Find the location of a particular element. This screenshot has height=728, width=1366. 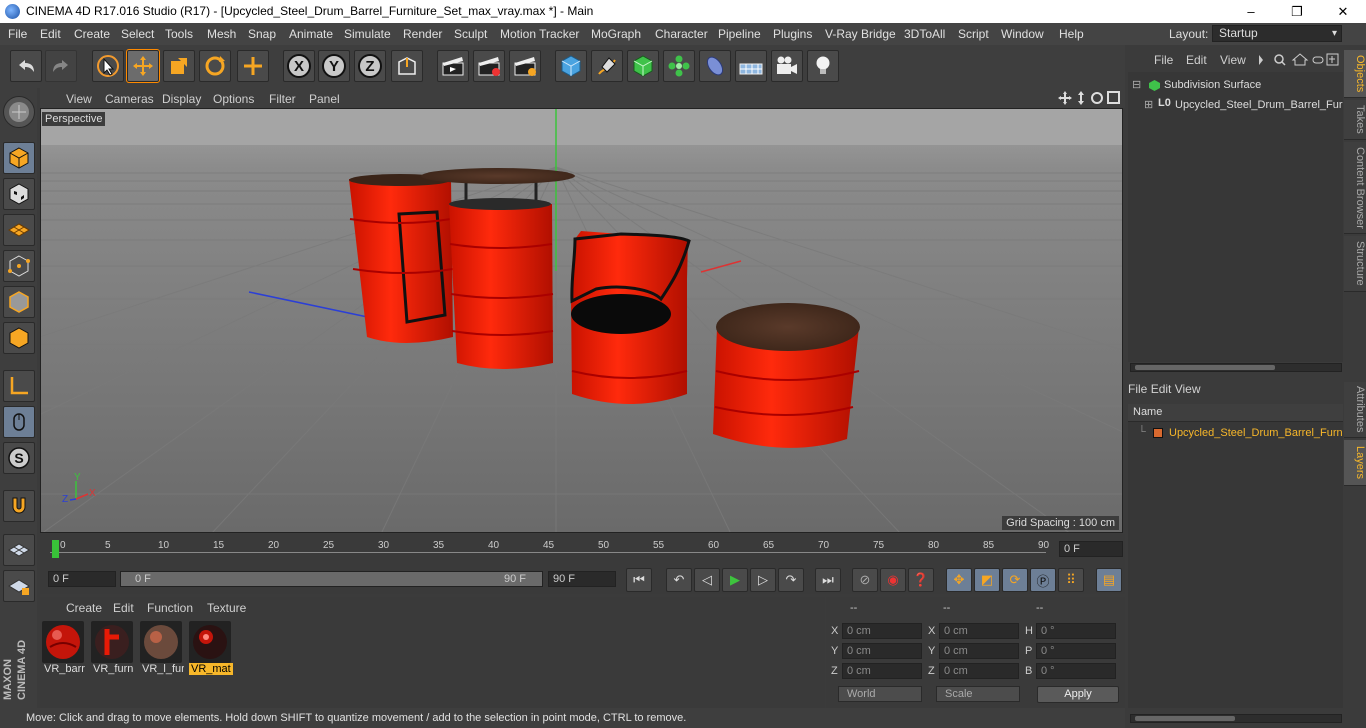

size-x-field: 0 cm is located at coordinates (979, 631).